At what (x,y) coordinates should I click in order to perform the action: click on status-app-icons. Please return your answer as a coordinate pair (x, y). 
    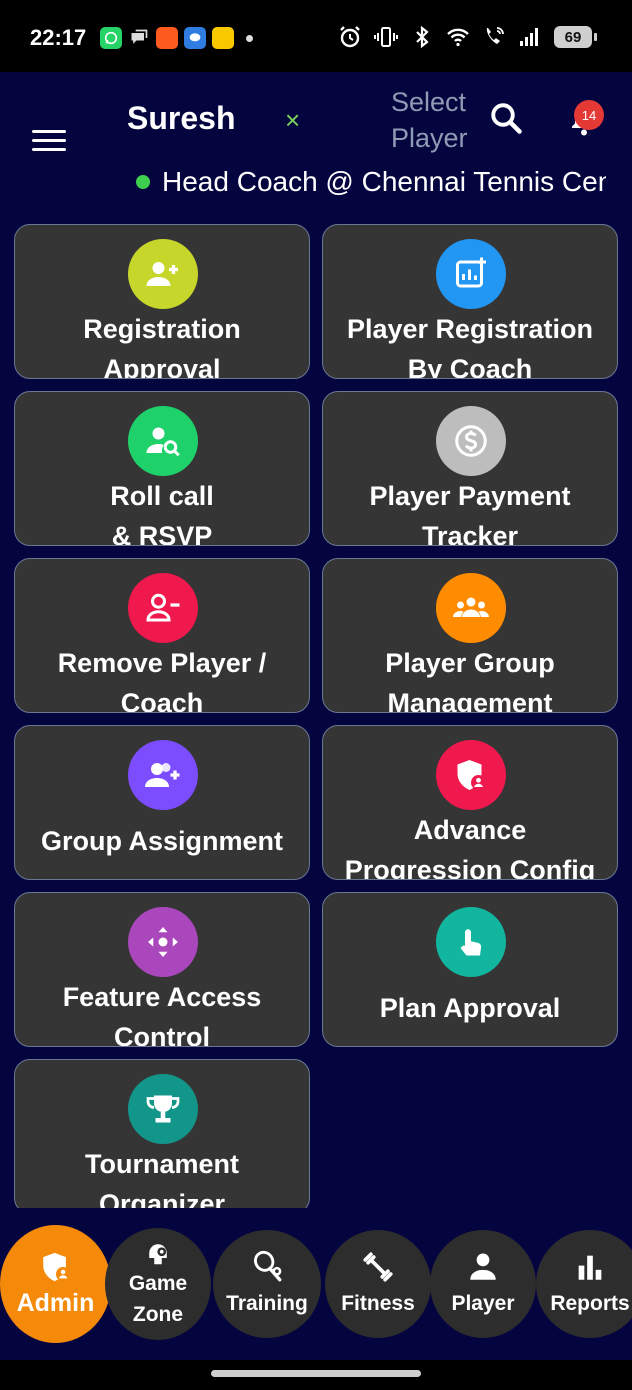
    Looking at the image, I should click on (176, 38).